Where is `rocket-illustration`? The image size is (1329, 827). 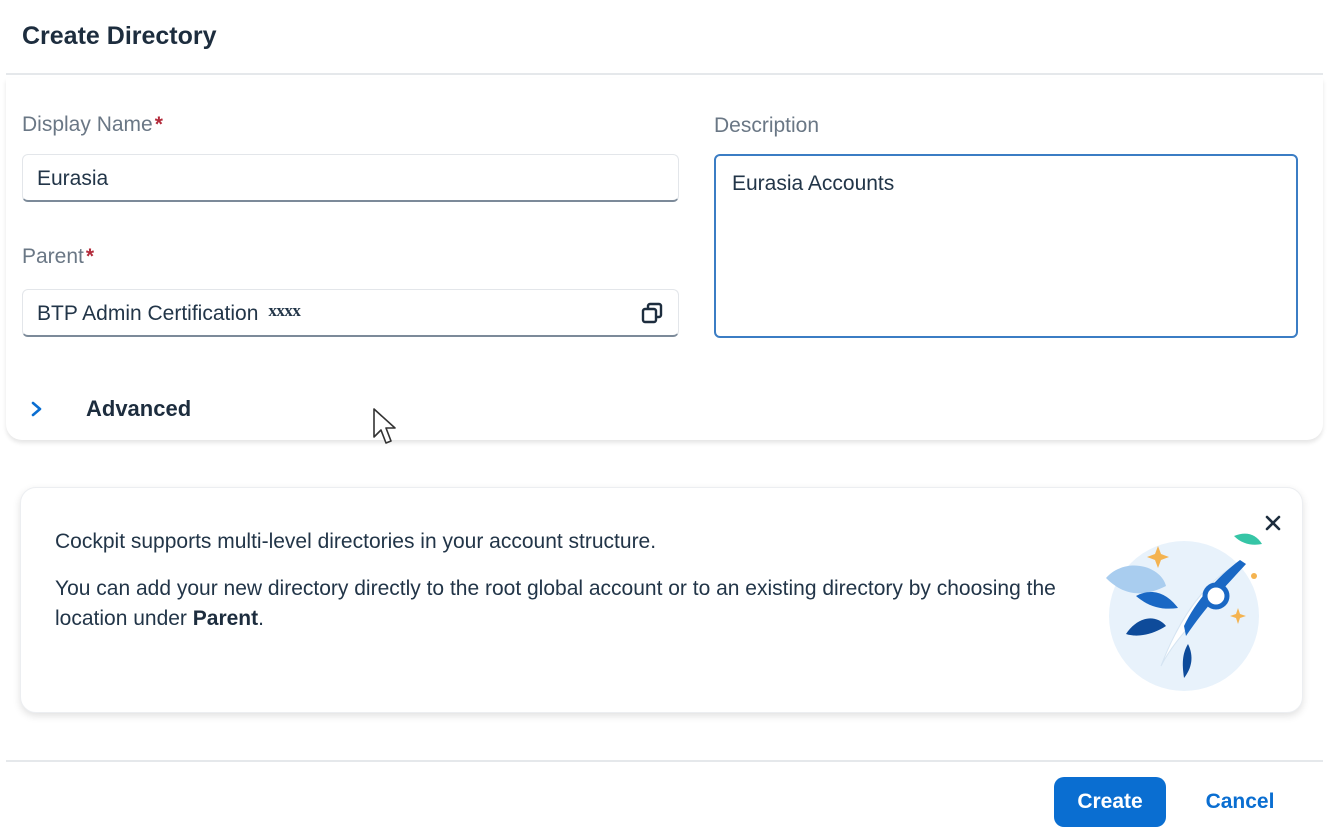
rocket-illustration is located at coordinates (1184, 612).